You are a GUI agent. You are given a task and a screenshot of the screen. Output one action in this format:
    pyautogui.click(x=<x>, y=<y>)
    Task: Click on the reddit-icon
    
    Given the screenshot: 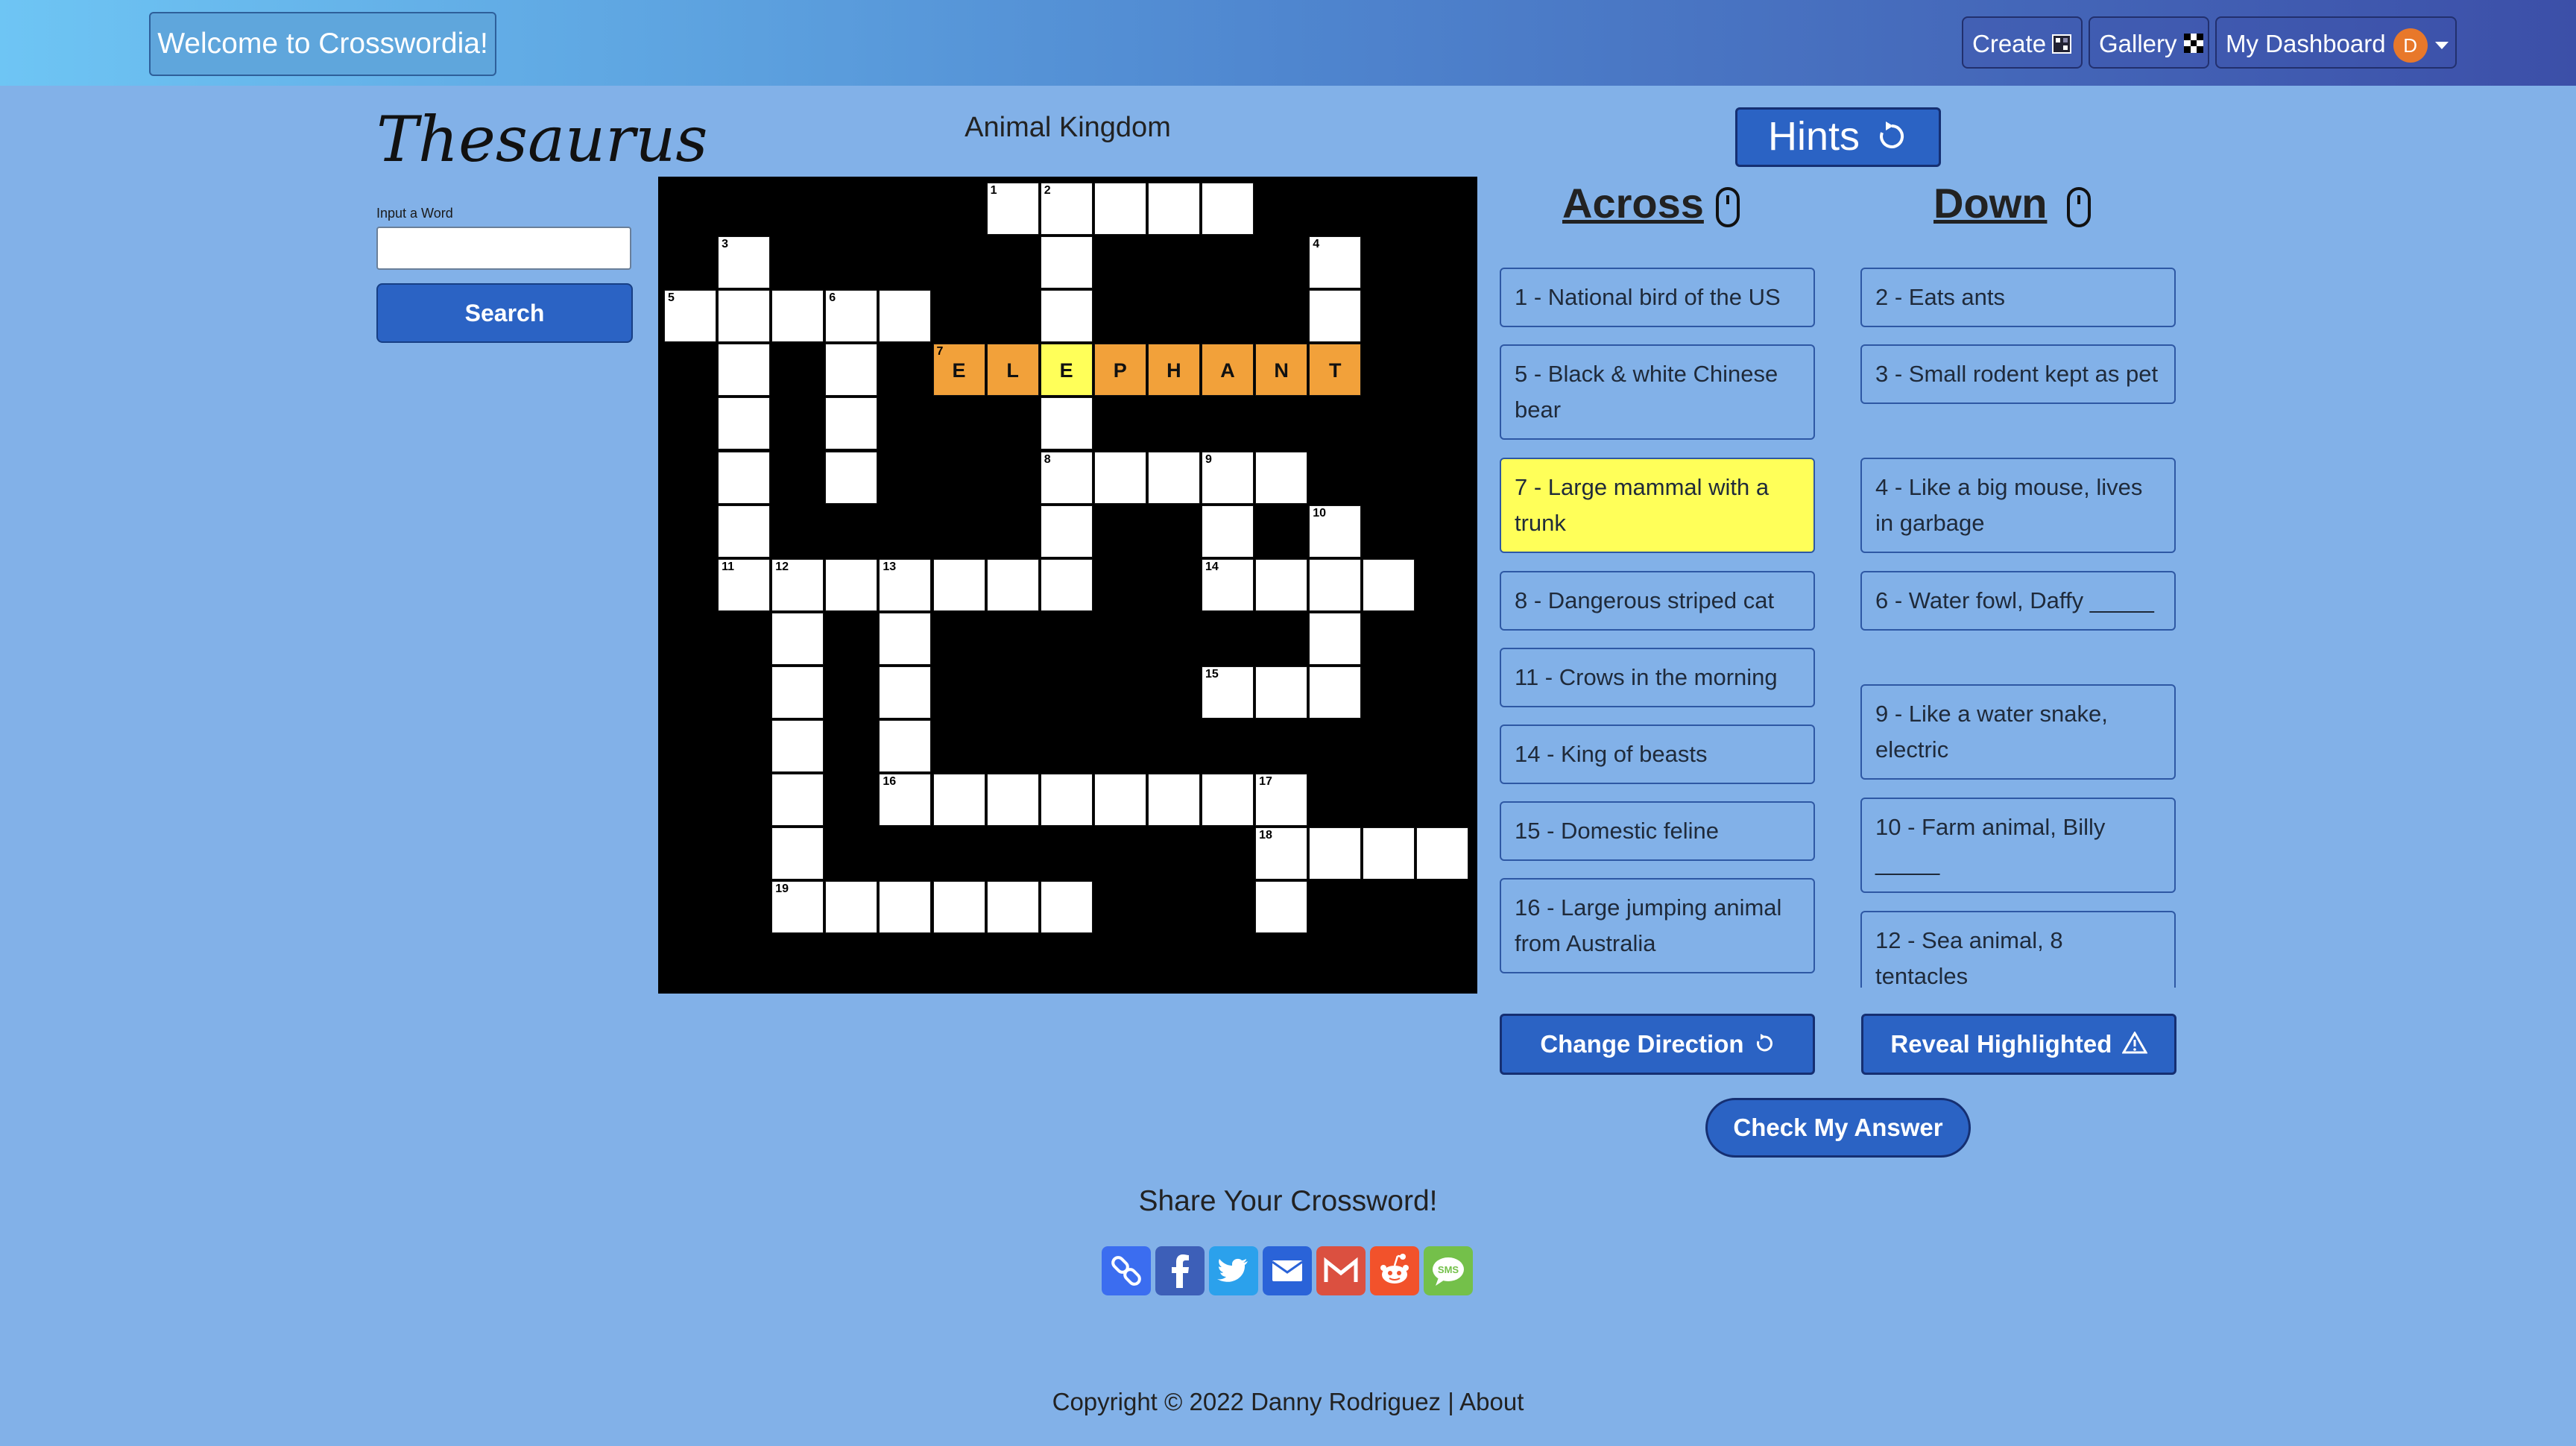 What is the action you would take?
    pyautogui.click(x=1394, y=1270)
    